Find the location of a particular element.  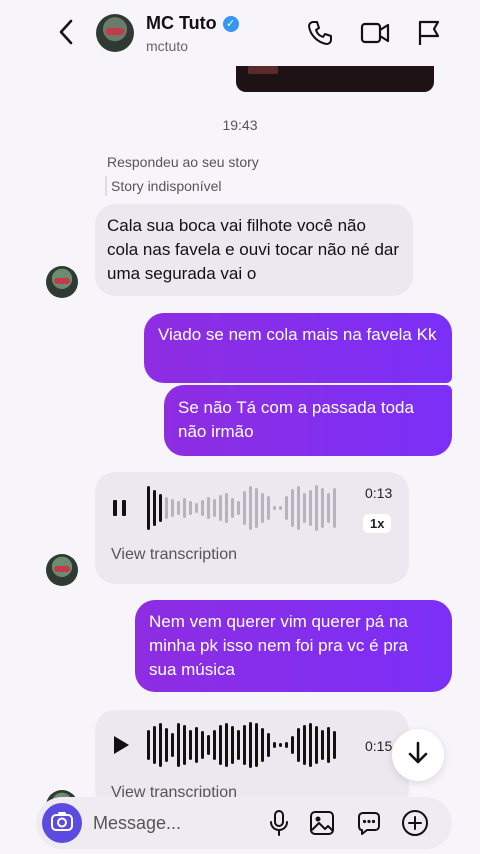

view-transcription-link: View transcription is located at coordinates (174, 555).